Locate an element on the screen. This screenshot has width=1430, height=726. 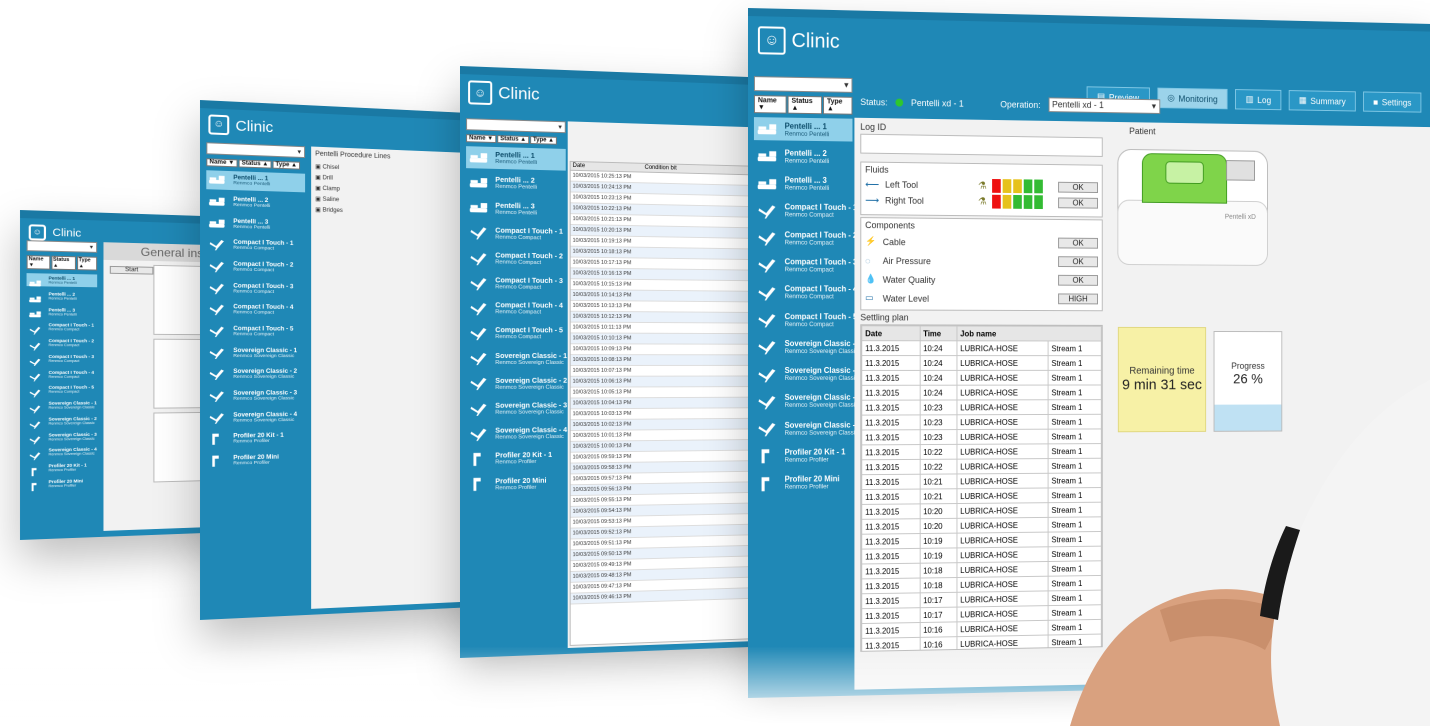
history-row: 10/03/2015 10:09:13 PM is located at coordinates (672, 350).